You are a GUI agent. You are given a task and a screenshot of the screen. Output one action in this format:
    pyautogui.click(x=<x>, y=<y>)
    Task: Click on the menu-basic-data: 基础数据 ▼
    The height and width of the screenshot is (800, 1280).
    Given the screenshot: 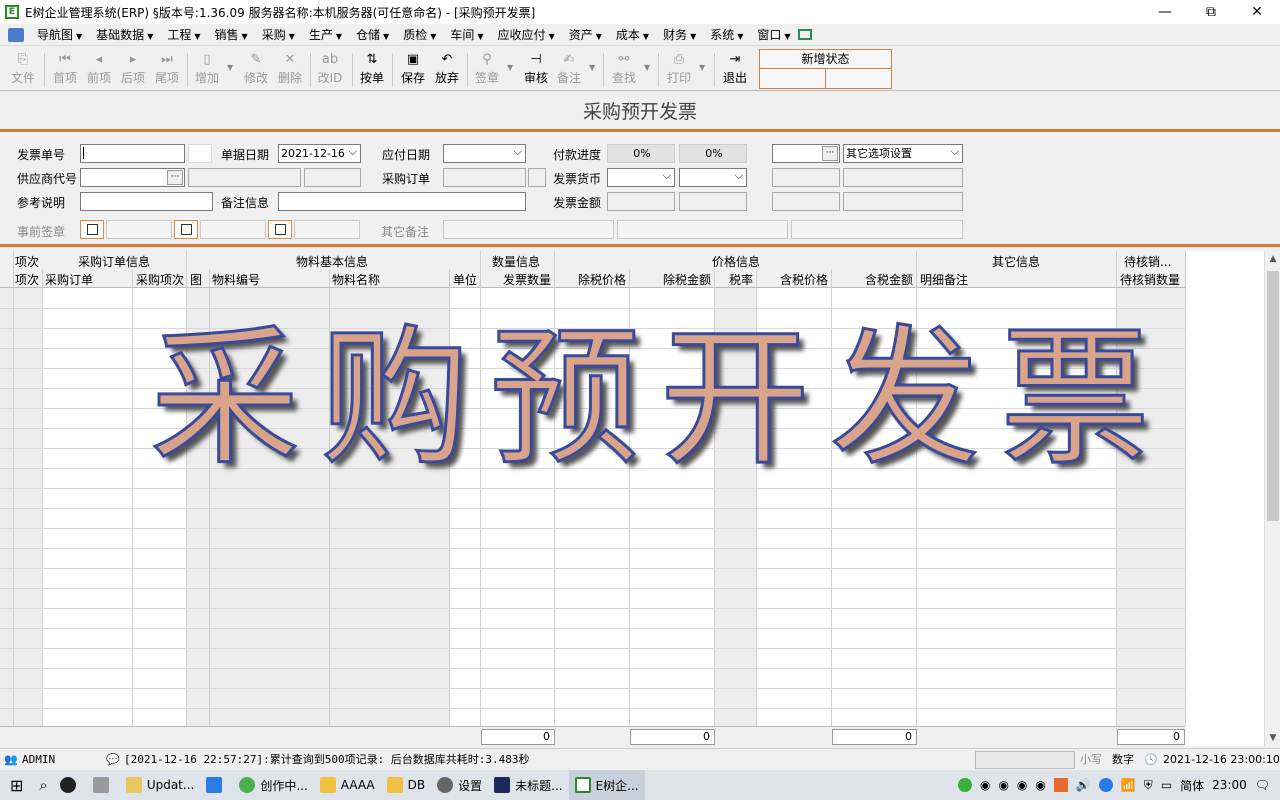 What is the action you would take?
    pyautogui.click(x=124, y=34)
    